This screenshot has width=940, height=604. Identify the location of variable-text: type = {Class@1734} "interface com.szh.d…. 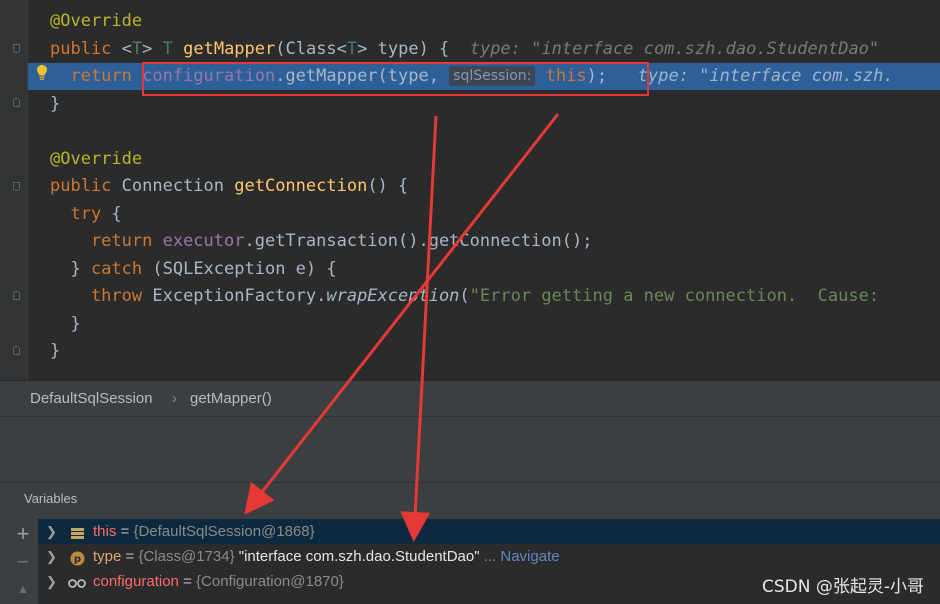
(326, 556).